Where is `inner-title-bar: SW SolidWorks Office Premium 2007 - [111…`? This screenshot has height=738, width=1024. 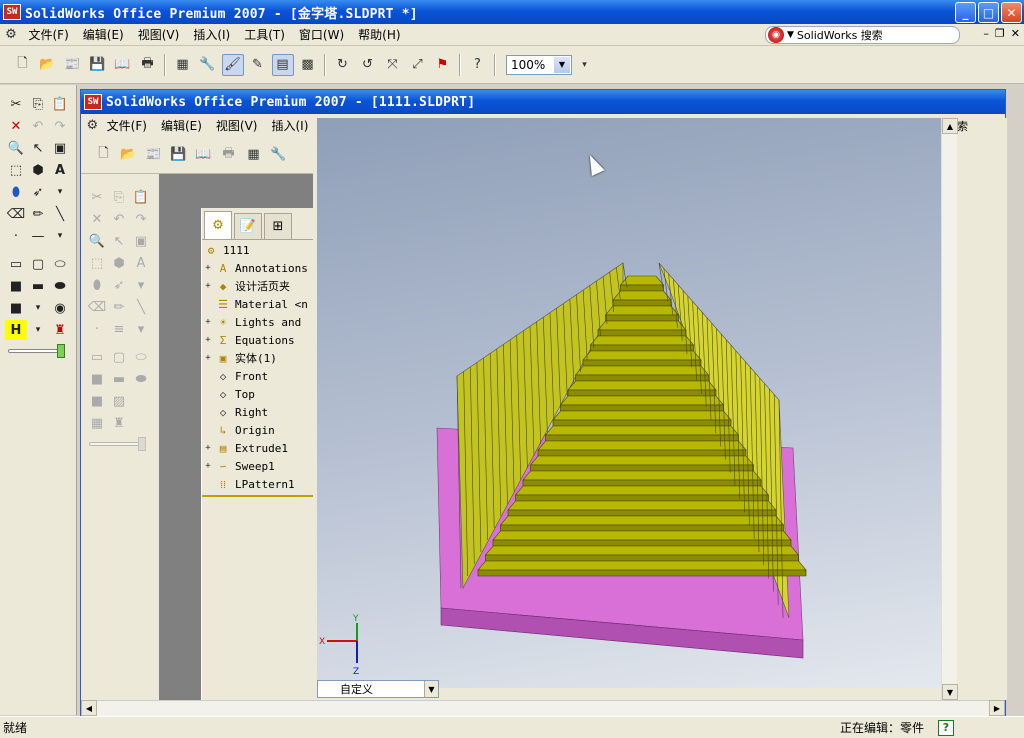 inner-title-bar: SW SolidWorks Office Premium 2007 - [111… is located at coordinates (543, 102).